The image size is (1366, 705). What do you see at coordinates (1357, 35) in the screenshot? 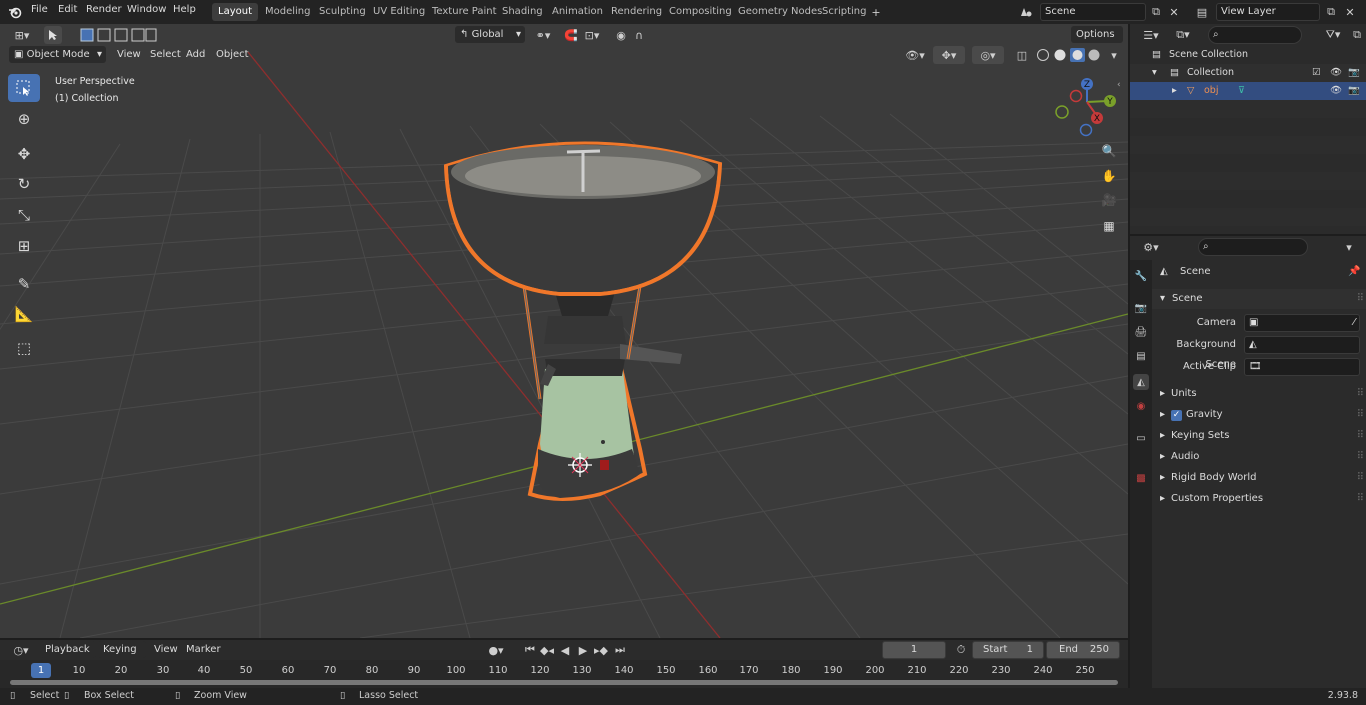
I see `new-collection-icon: ⧉` at bounding box center [1357, 35].